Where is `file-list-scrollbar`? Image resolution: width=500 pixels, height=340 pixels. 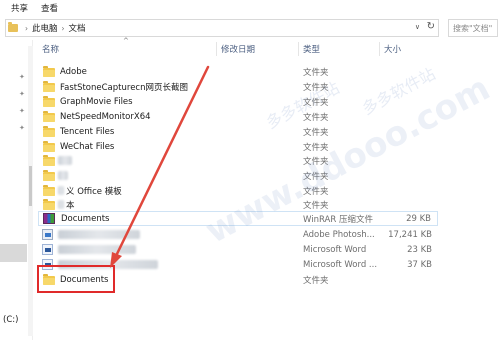
file-list-scrollbar is located at coordinates (441, 166).